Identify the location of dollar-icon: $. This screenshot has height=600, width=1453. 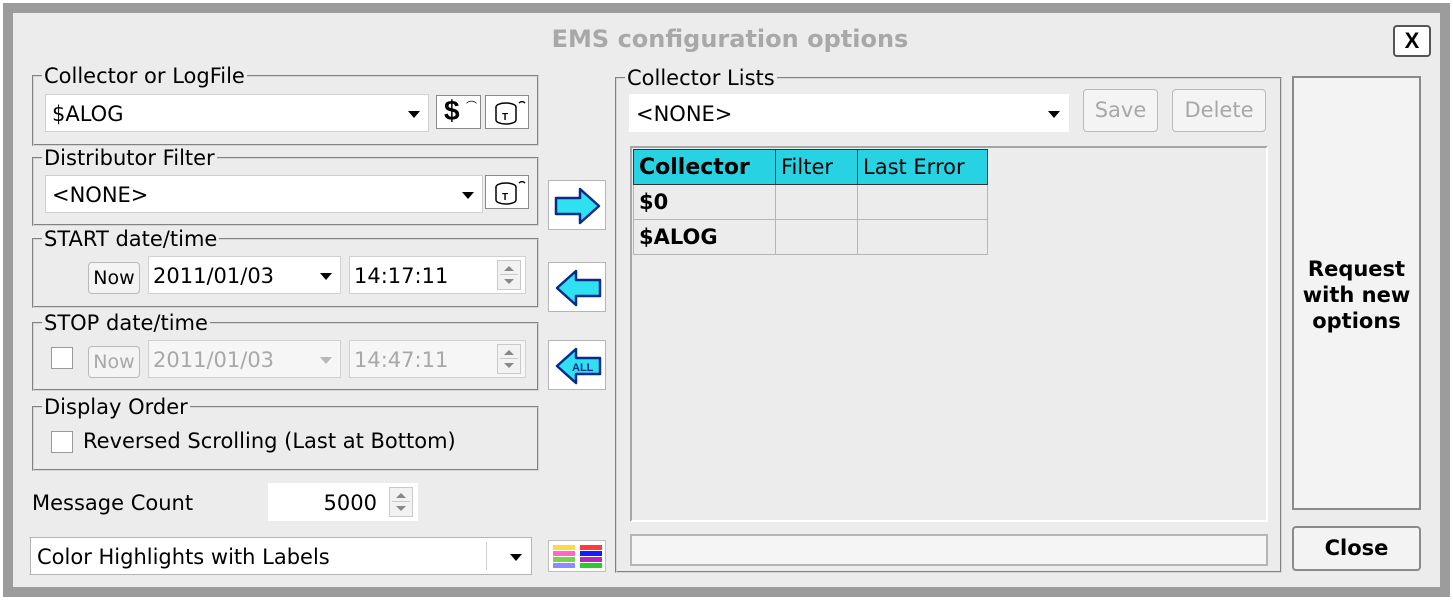
(452, 110).